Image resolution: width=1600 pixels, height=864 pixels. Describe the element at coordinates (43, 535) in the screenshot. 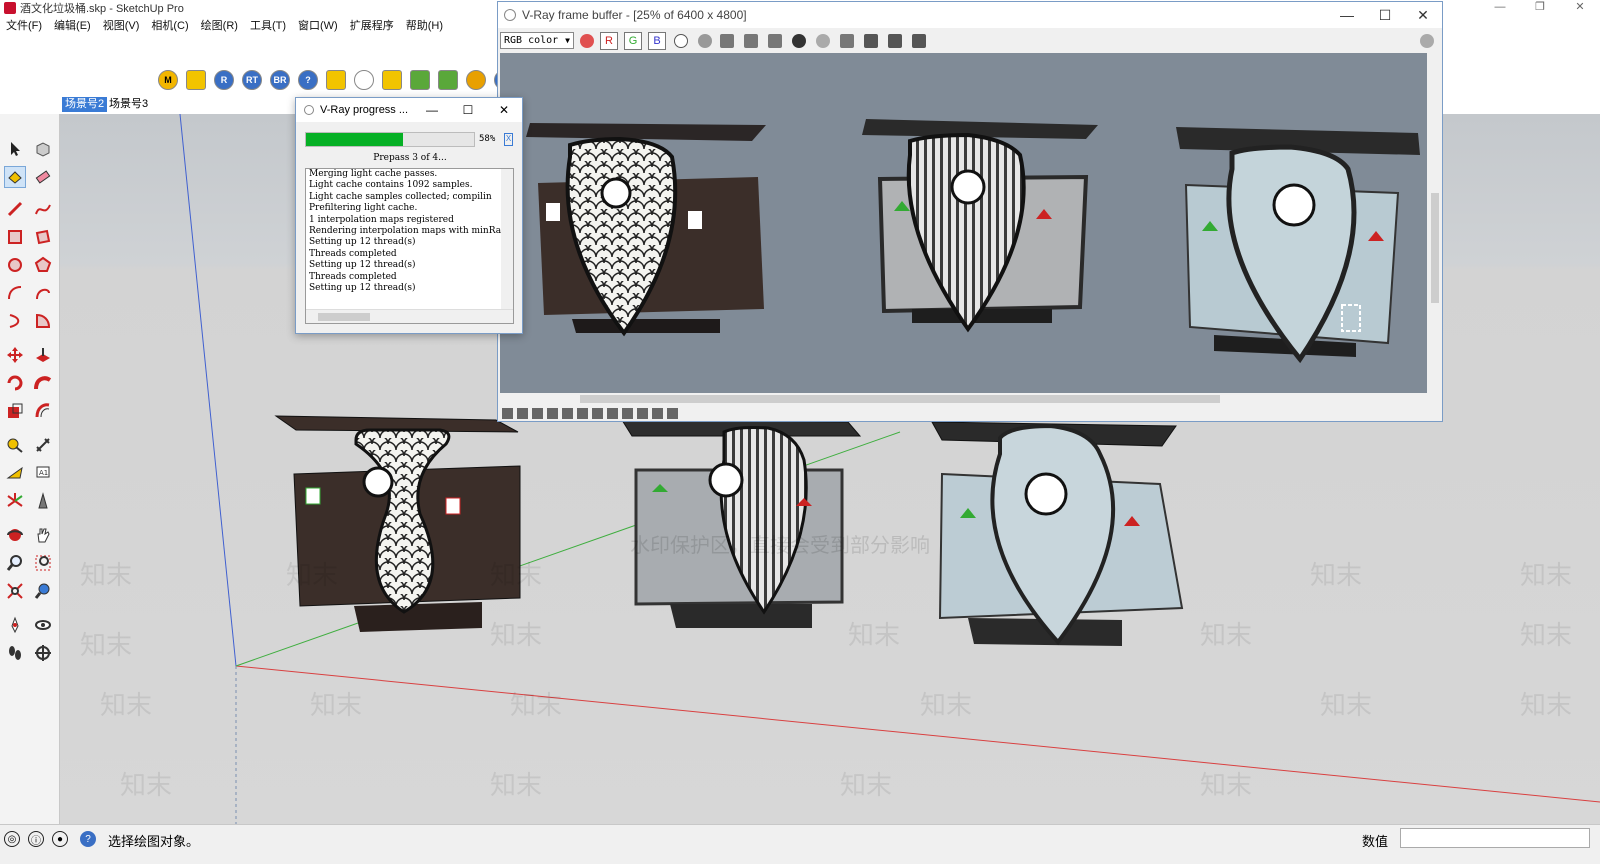

I see `pan-tool-icon` at that location.